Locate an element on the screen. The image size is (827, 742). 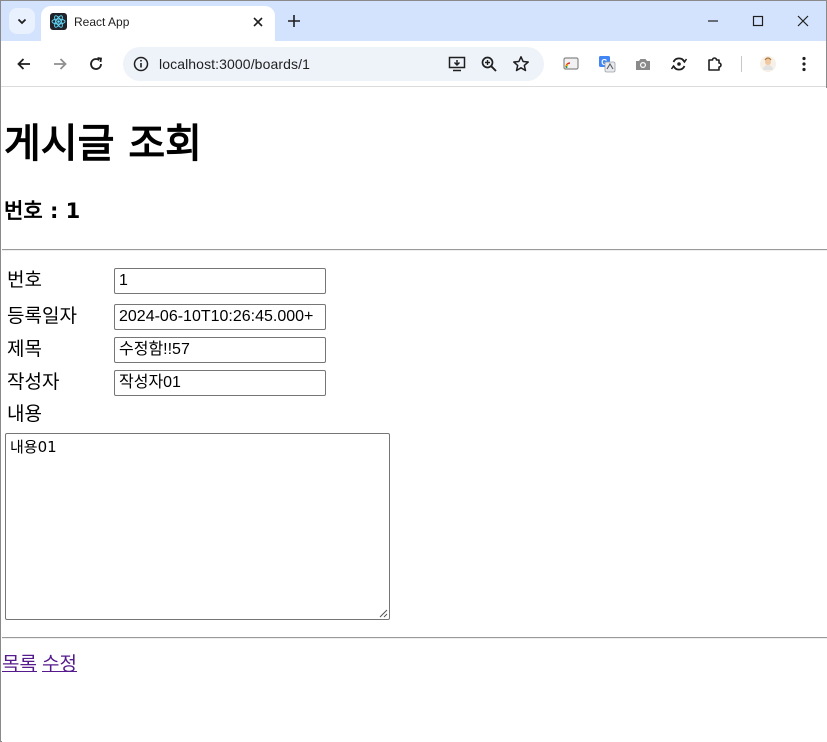
forward-button is located at coordinates (60, 64).